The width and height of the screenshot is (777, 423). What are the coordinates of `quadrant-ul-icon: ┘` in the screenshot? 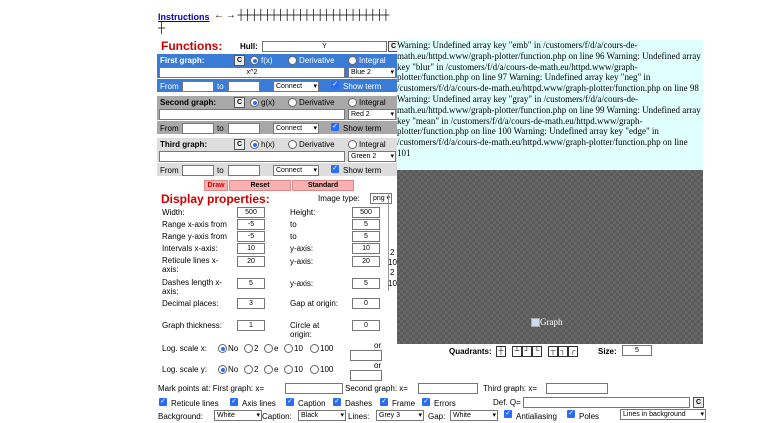 It's located at (527, 351).